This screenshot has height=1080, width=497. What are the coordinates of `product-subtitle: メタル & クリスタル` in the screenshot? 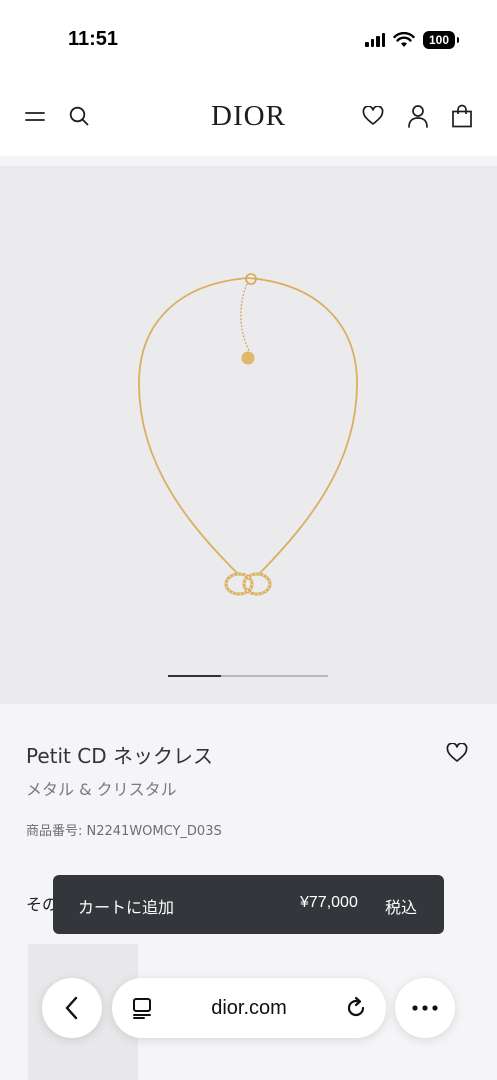 It's located at (101, 789).